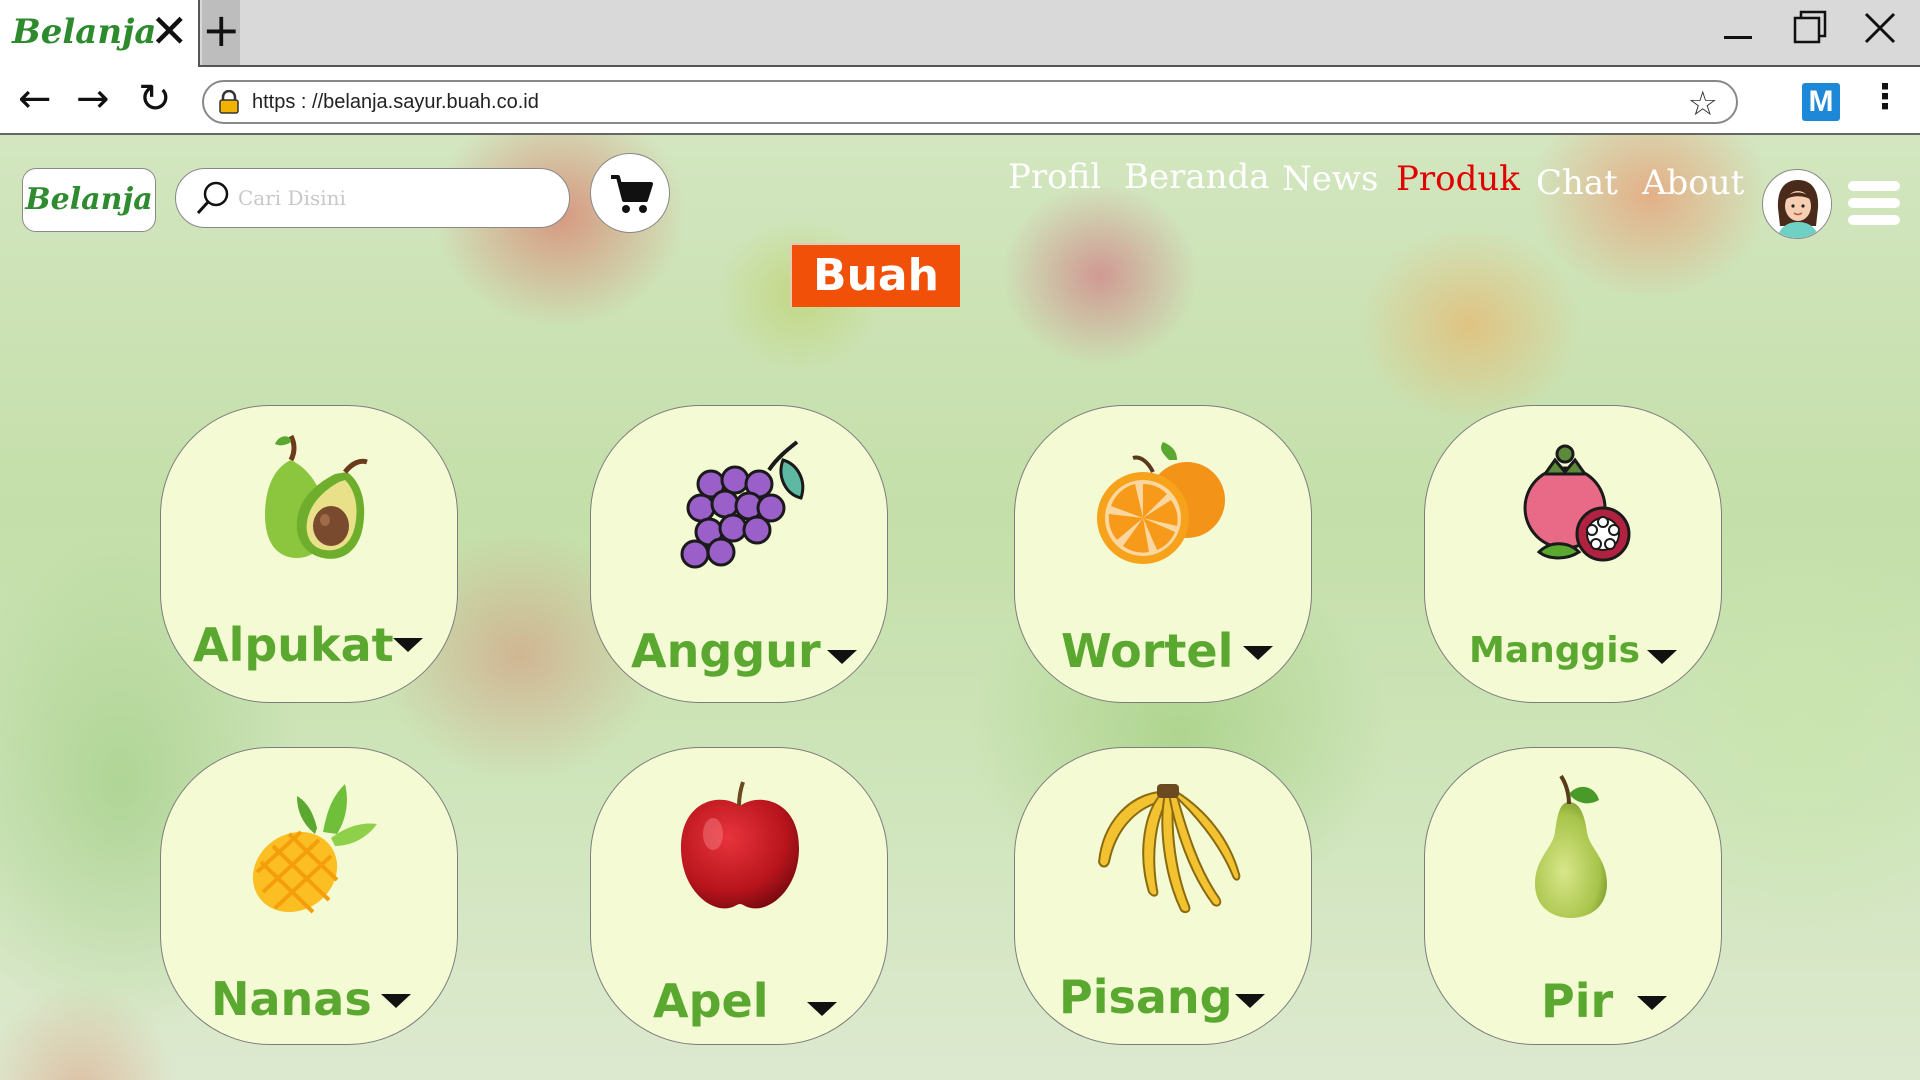 The width and height of the screenshot is (1920, 1080). What do you see at coordinates (1810, 33) in the screenshot?
I see `restore-icon` at bounding box center [1810, 33].